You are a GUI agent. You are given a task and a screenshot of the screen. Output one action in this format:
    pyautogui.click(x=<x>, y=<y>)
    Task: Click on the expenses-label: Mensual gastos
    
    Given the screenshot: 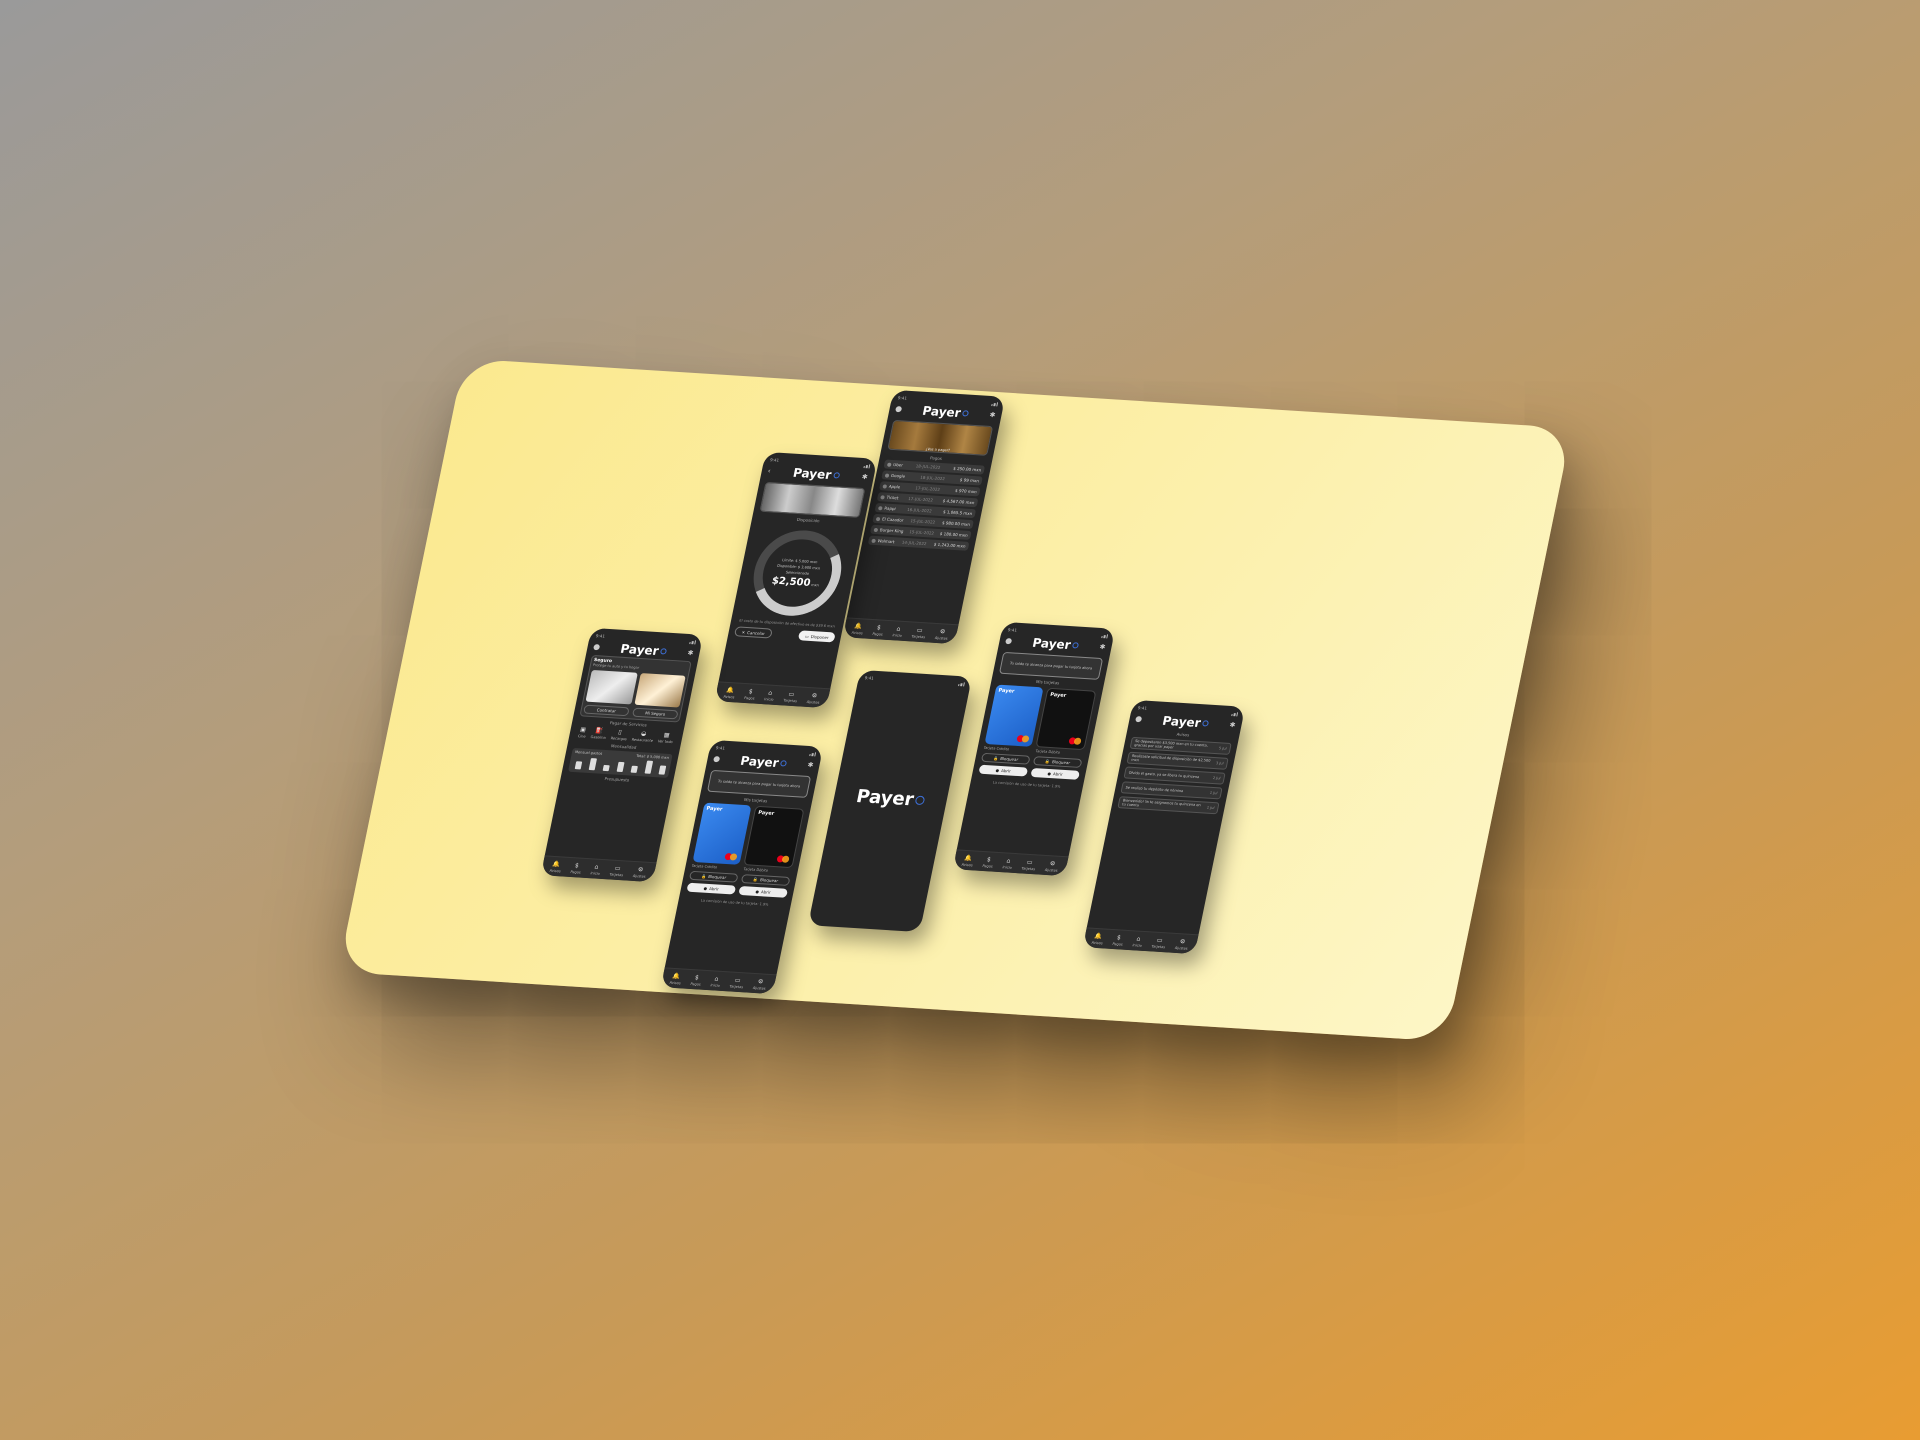 What is the action you would take?
    pyautogui.click(x=588, y=753)
    